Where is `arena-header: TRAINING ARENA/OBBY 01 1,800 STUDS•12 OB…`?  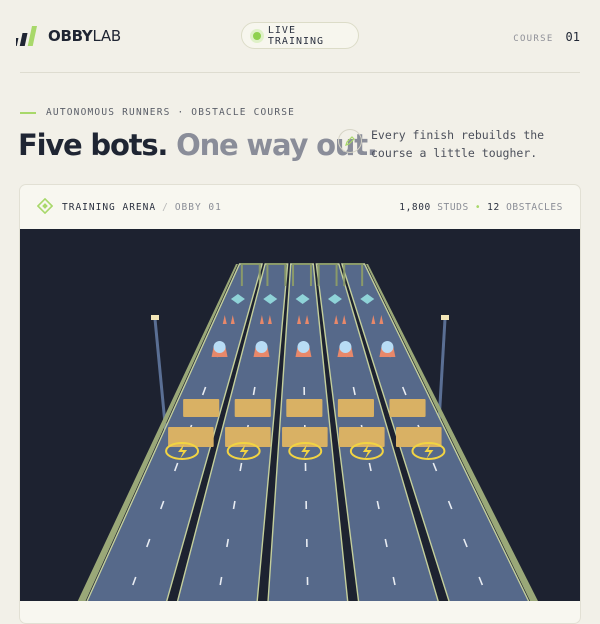 arena-header: TRAINING ARENA/OBBY 01 1,800 STUDS•12 OB… is located at coordinates (300, 207).